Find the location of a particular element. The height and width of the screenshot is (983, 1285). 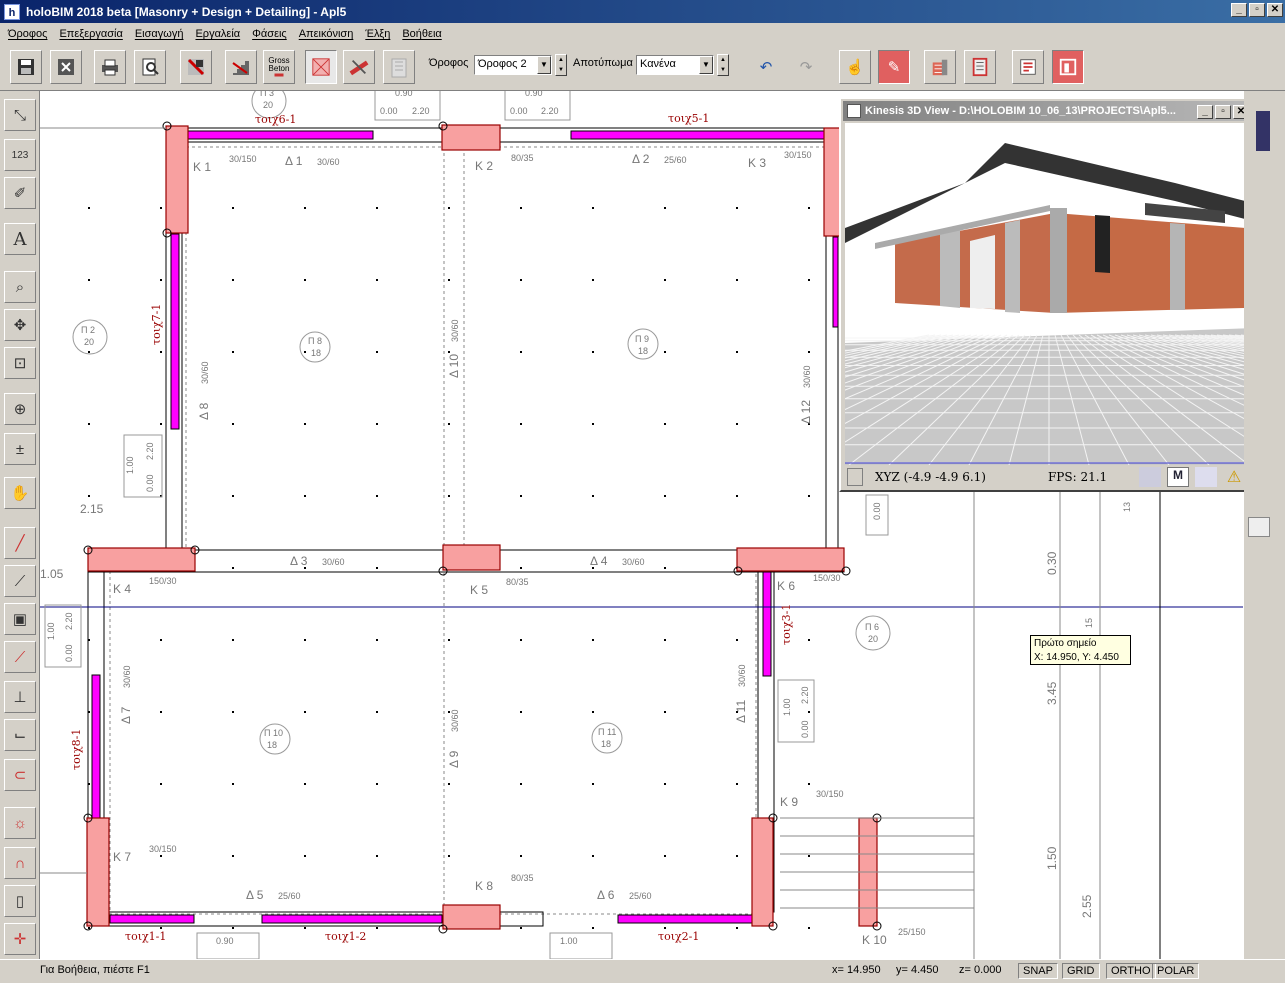

zoom-window-tool: ⌕ is located at coordinates (20, 287).